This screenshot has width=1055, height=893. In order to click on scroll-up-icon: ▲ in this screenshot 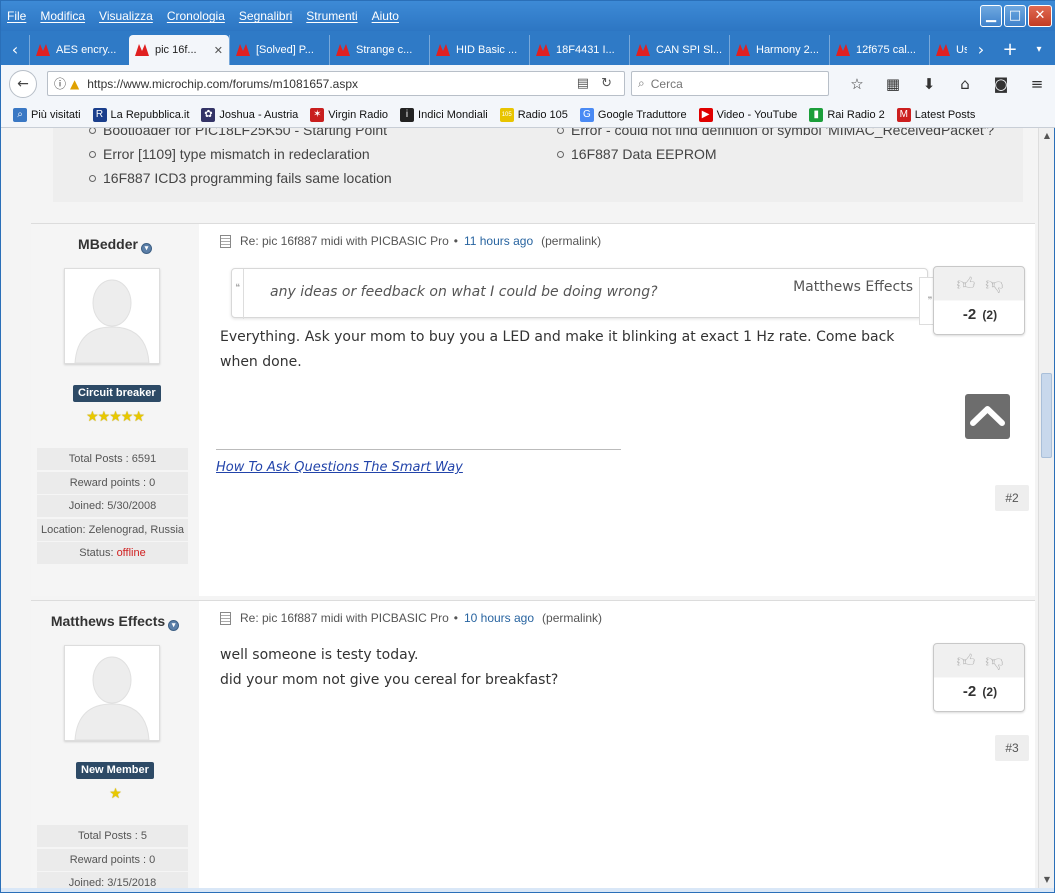, I will do `click(1047, 136)`.